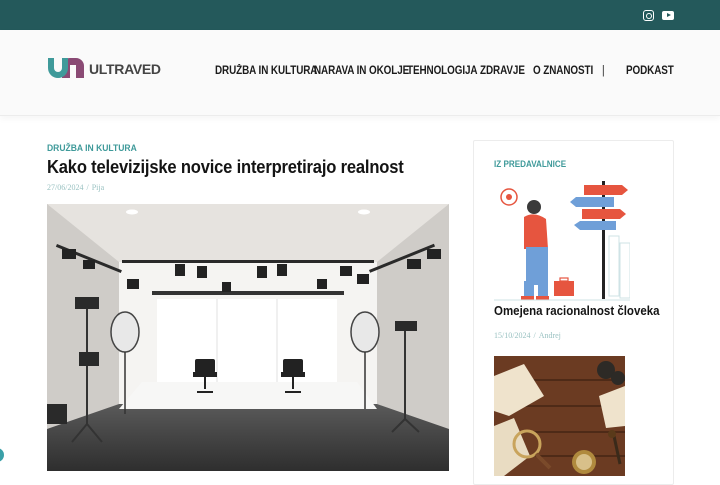  Describe the element at coordinates (562, 242) in the screenshot. I see `decision-illustration` at that location.